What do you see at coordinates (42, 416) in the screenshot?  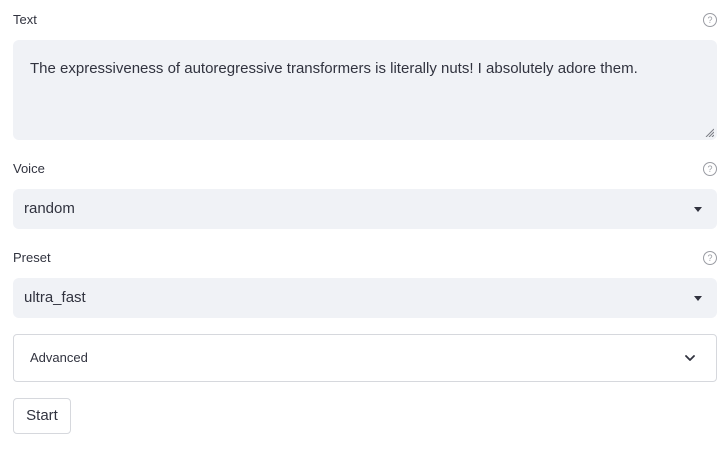 I see `start-button: Start` at bounding box center [42, 416].